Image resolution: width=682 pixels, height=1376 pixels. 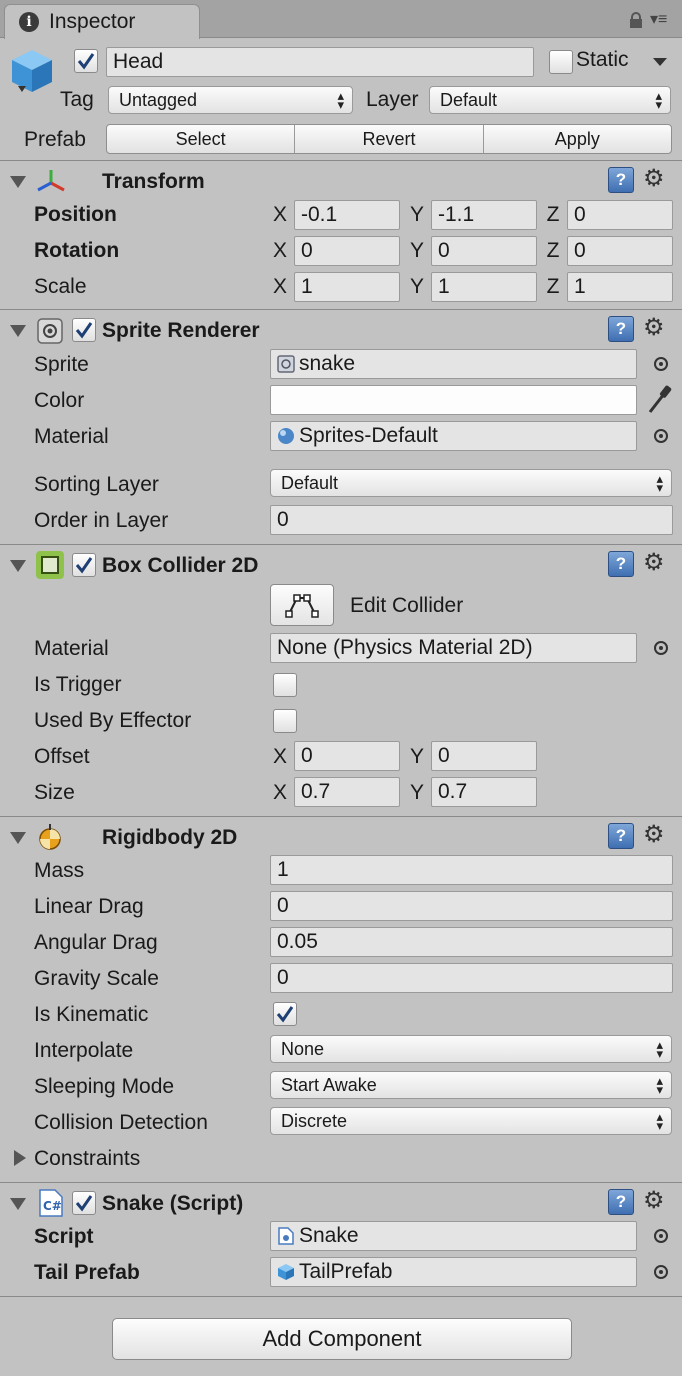 I want to click on layer-dropdown: Default ▴ ▾, so click(x=550, y=100).